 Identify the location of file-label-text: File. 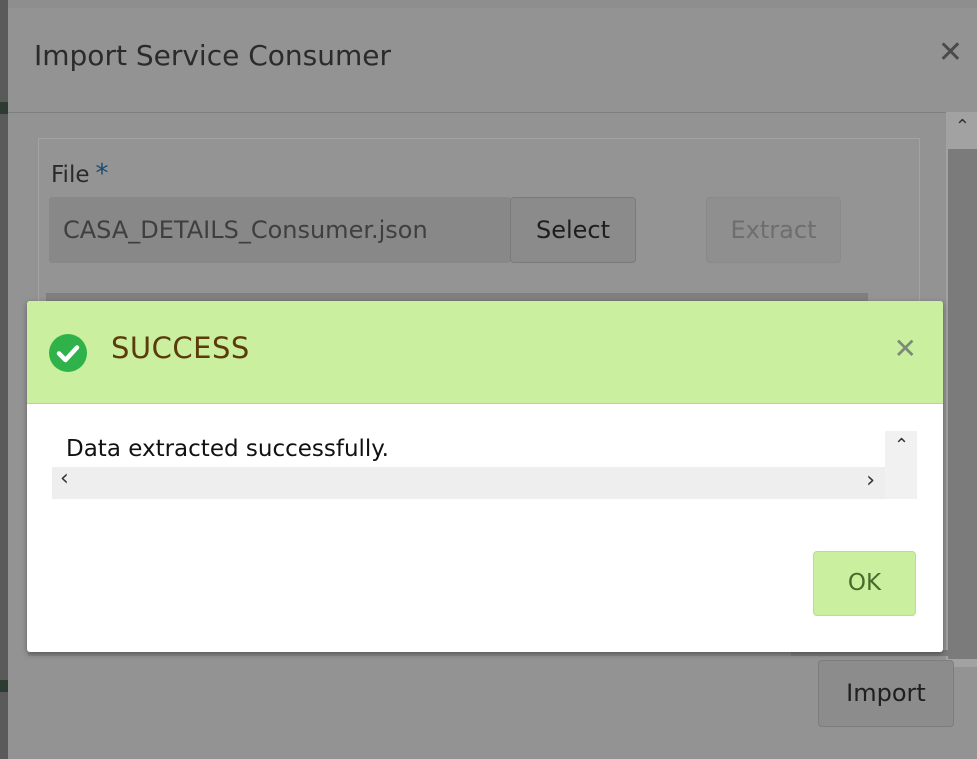
(70, 175).